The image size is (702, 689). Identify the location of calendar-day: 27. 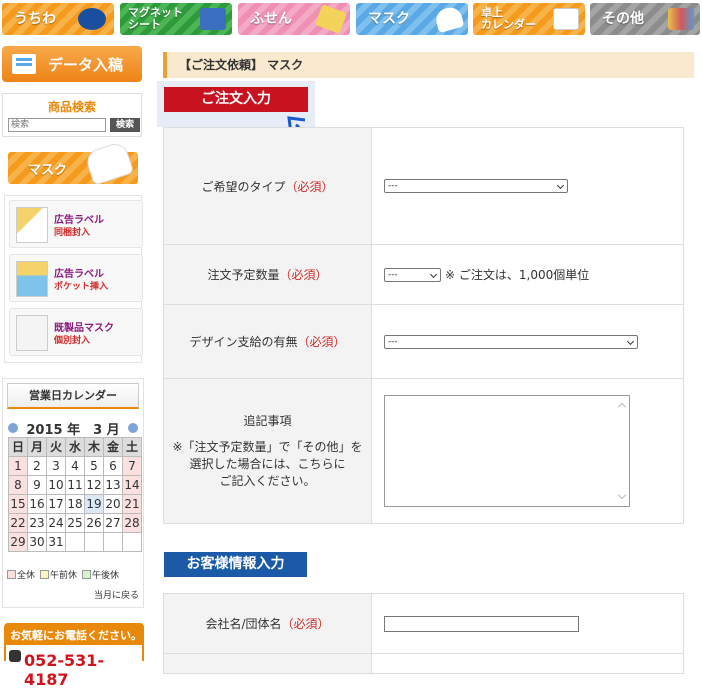
(113, 523).